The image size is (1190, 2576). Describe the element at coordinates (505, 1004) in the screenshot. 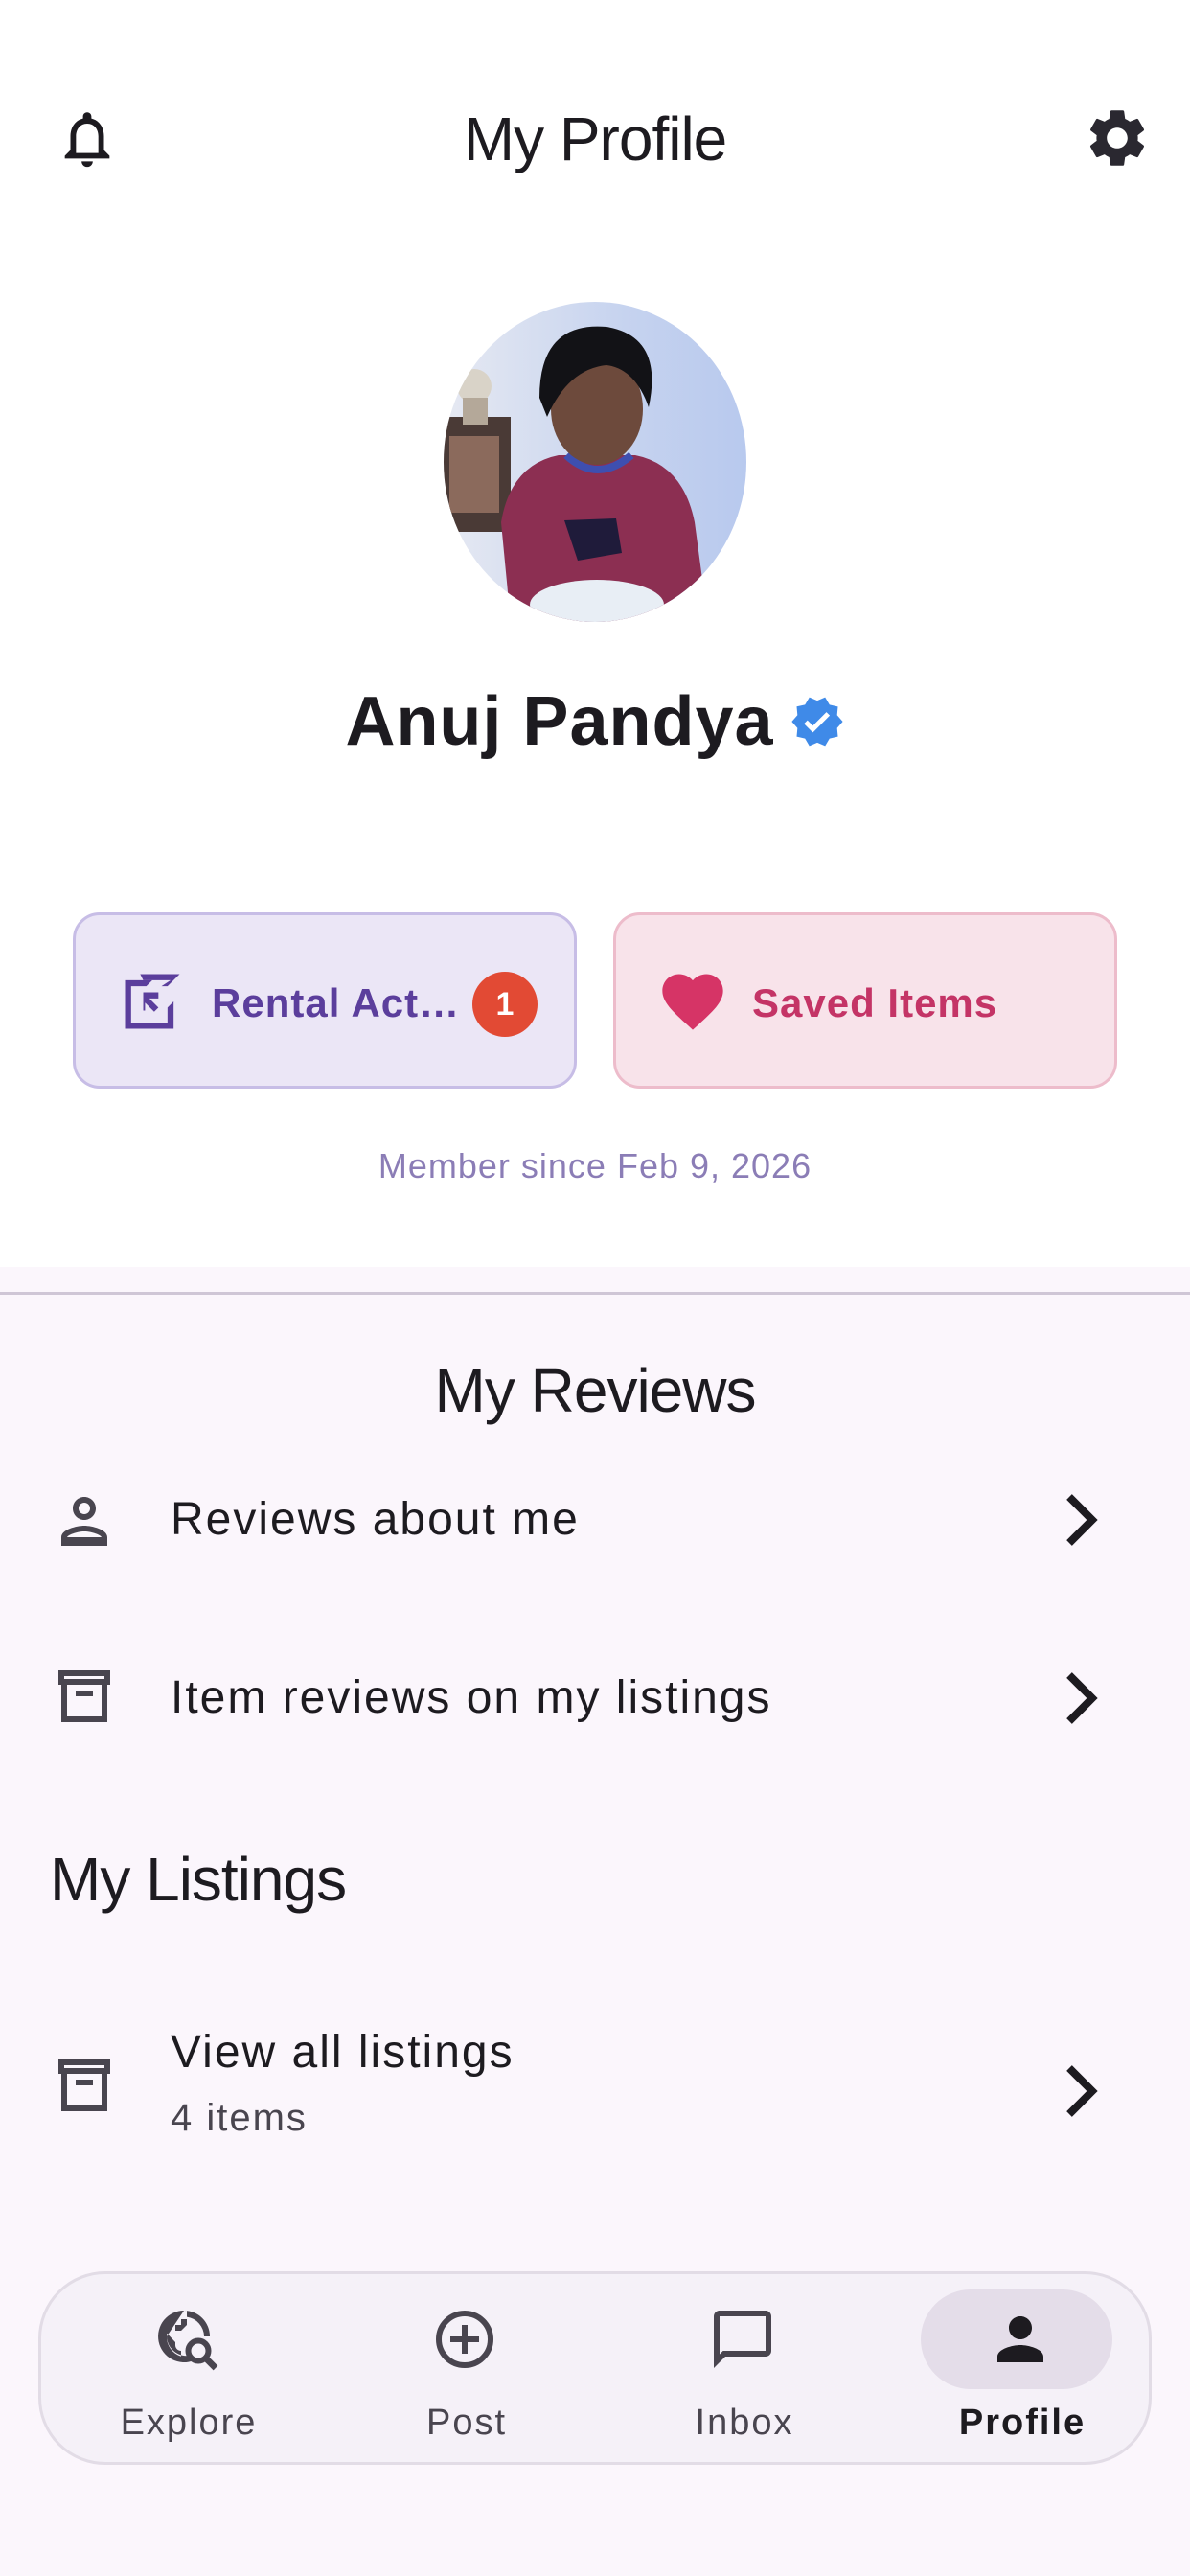

I see `rental-count-badge: 1` at that location.